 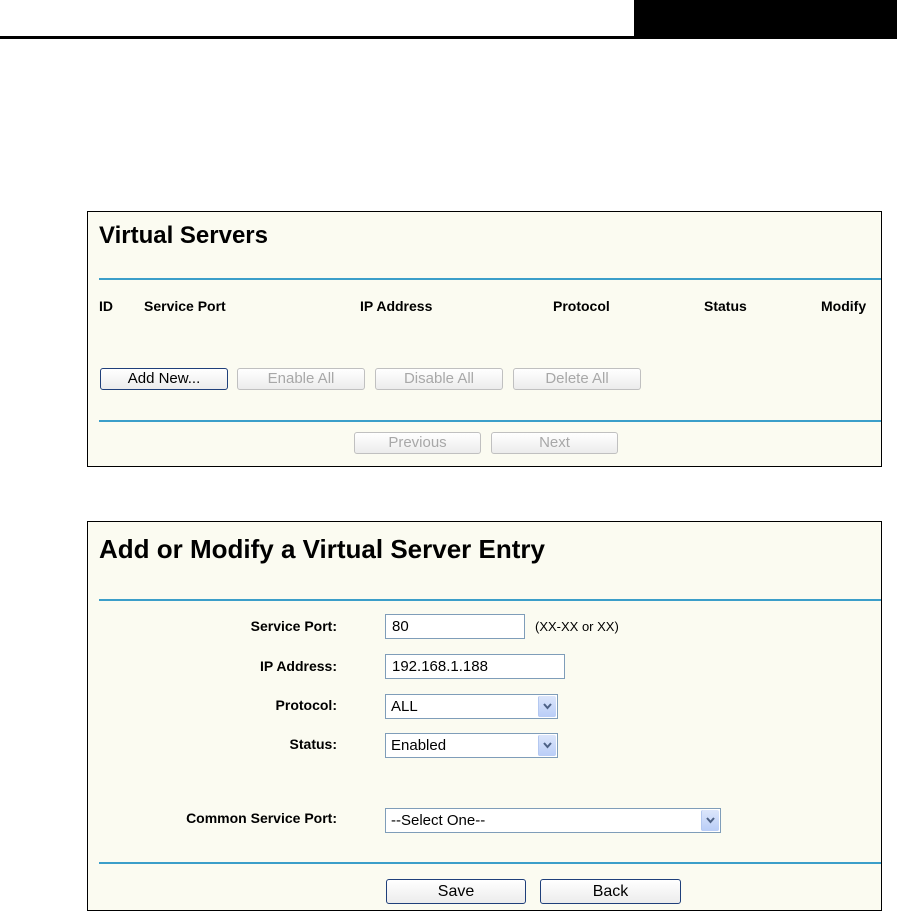 What do you see at coordinates (396, 306) in the screenshot?
I see `column-header-ip-address: IP Address` at bounding box center [396, 306].